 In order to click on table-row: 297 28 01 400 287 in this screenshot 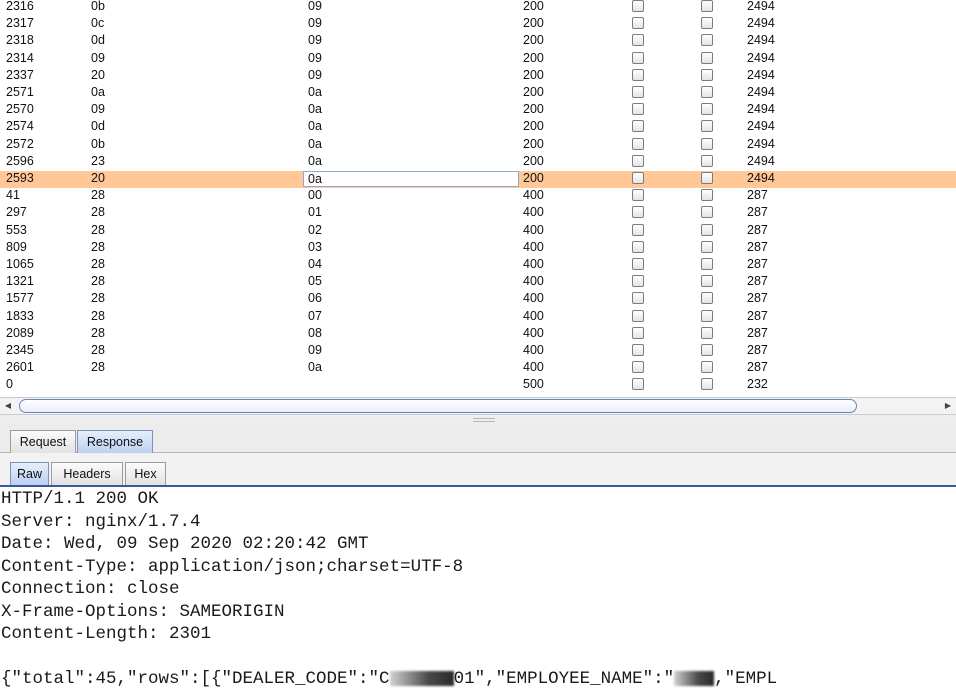, I will do `click(478, 213)`.